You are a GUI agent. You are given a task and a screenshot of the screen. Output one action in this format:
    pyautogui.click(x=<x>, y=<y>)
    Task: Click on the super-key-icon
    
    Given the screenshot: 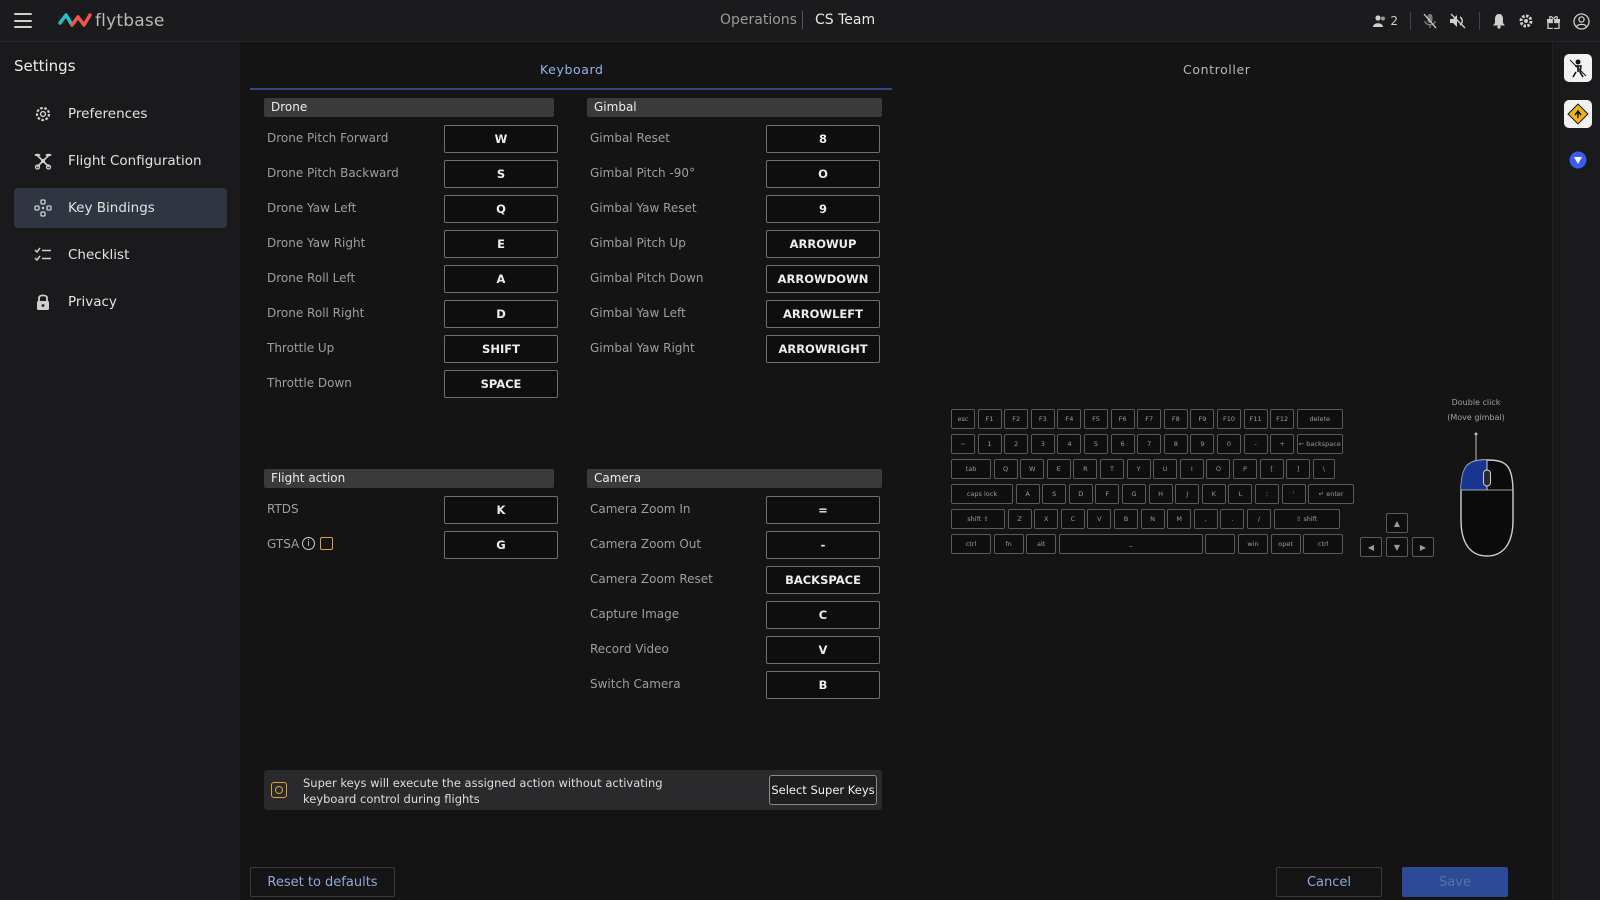 What is the action you would take?
    pyautogui.click(x=279, y=790)
    